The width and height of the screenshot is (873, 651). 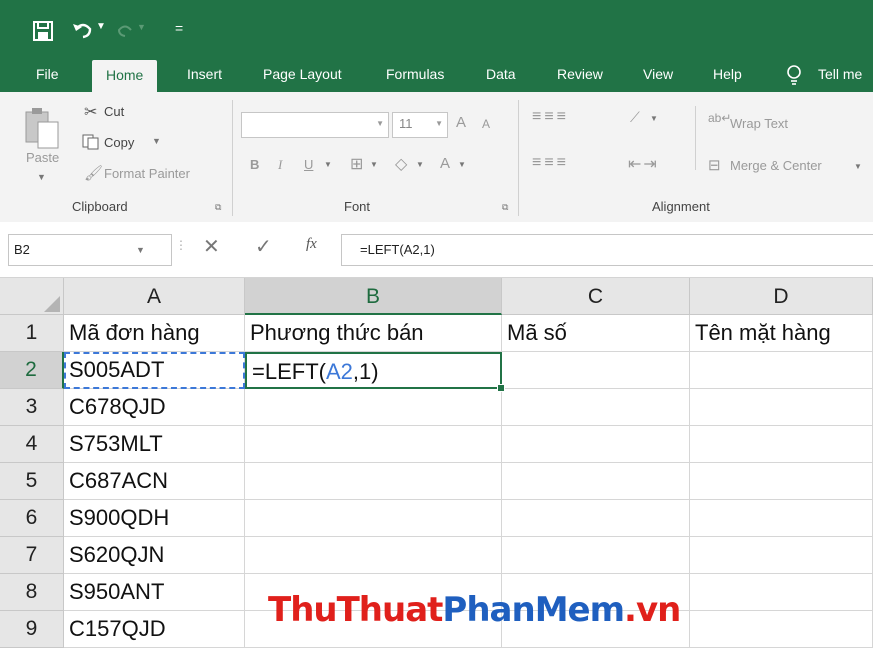 I want to click on indent-icons: ⇤⇥, so click(x=643, y=164).